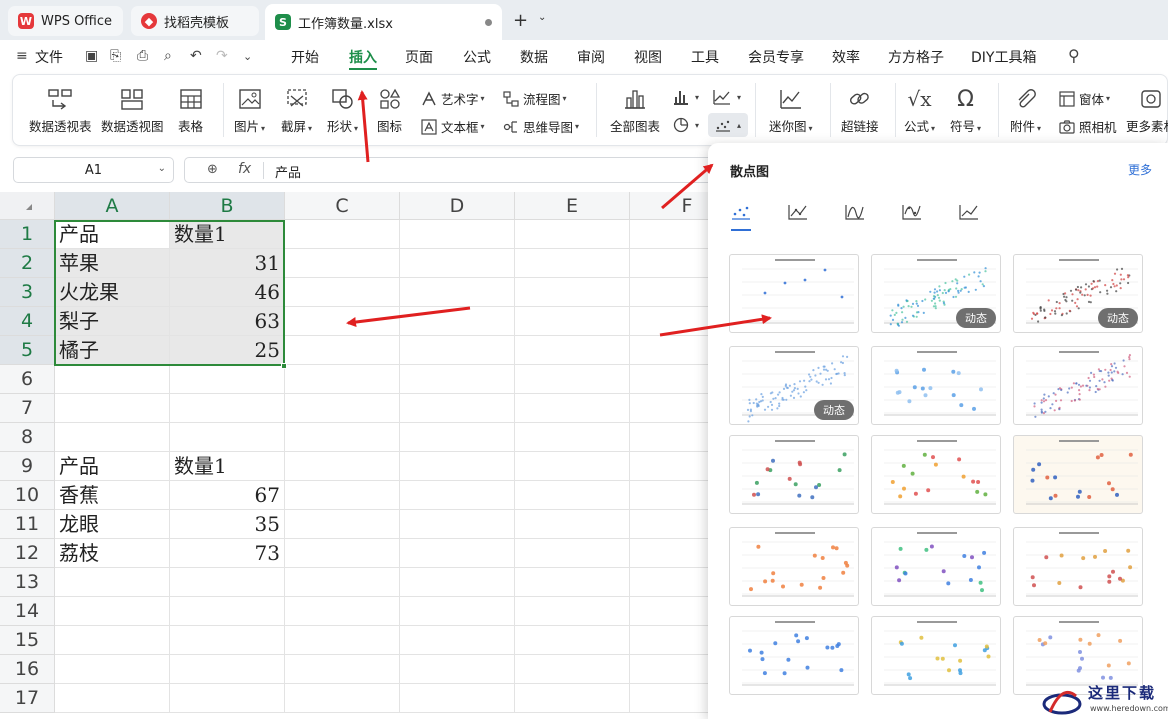 This screenshot has width=1168, height=719. What do you see at coordinates (541, 126) in the screenshot?
I see `mindmap-button: 思维导图 ▾` at bounding box center [541, 126].